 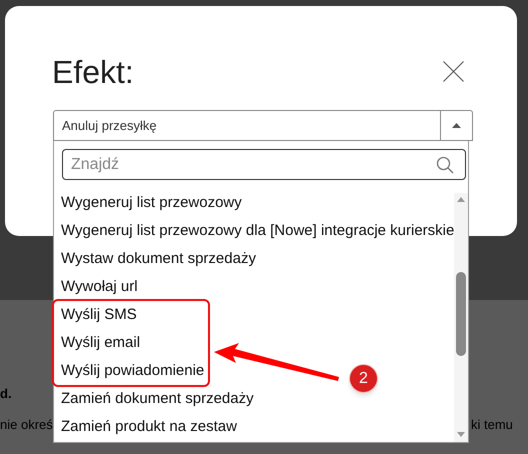 What do you see at coordinates (453, 71) in the screenshot?
I see `close-icon` at bounding box center [453, 71].